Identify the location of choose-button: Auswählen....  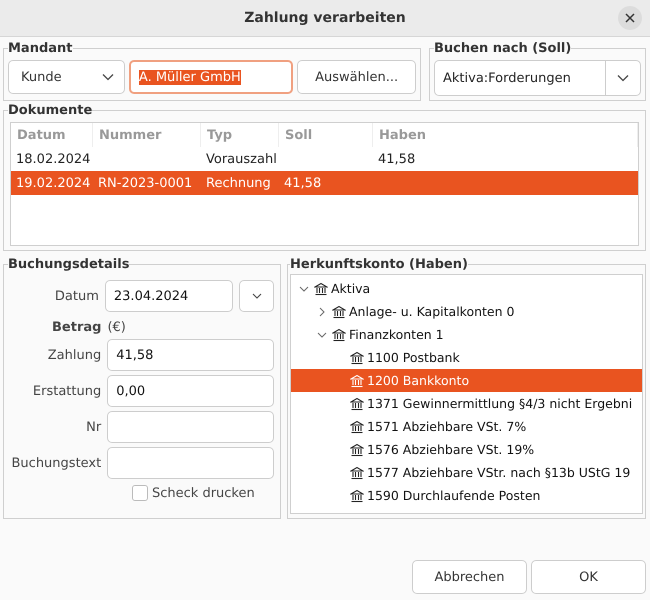
(356, 77).